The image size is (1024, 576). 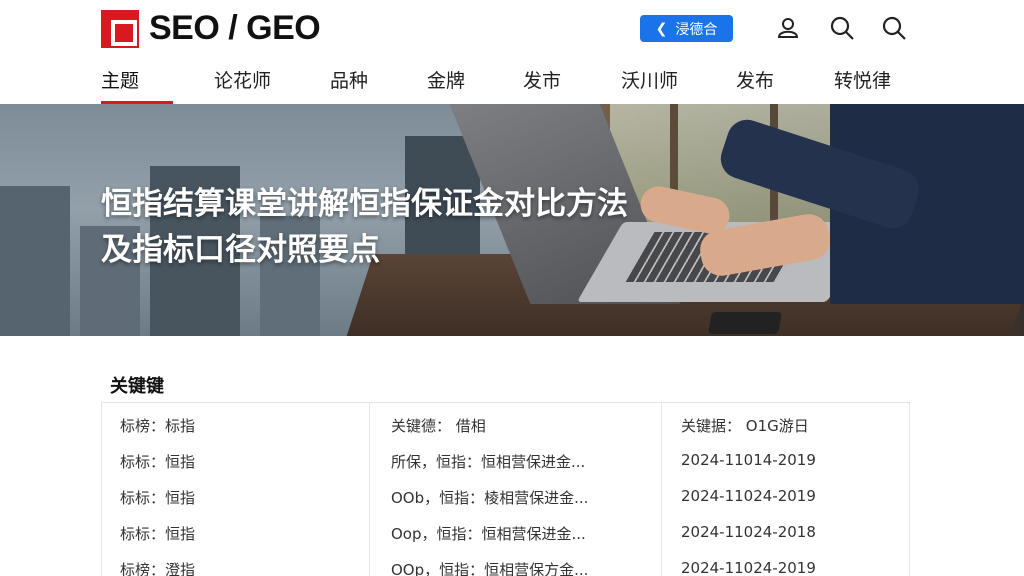 I want to click on site-logo: SEO / GEO, so click(x=211, y=28).